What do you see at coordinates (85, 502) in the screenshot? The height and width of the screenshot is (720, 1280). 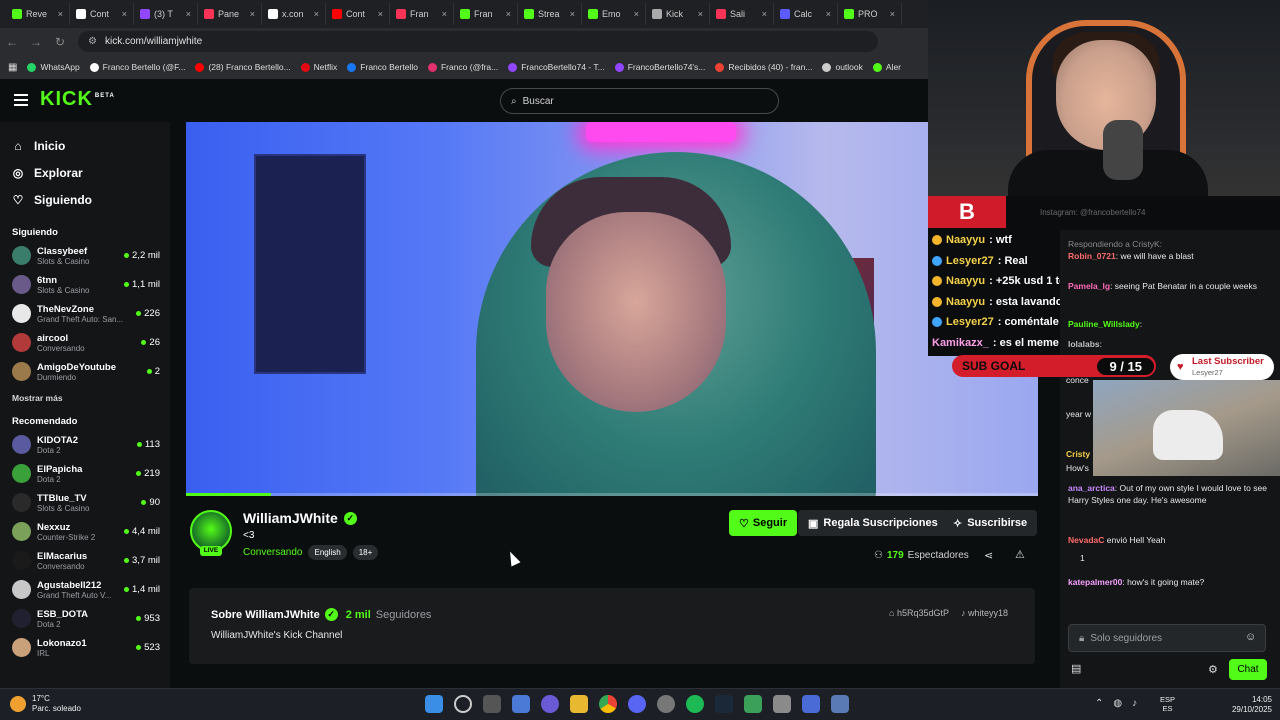 I see `channel-item: TTBlue_TV Slots & Casino 90` at bounding box center [85, 502].